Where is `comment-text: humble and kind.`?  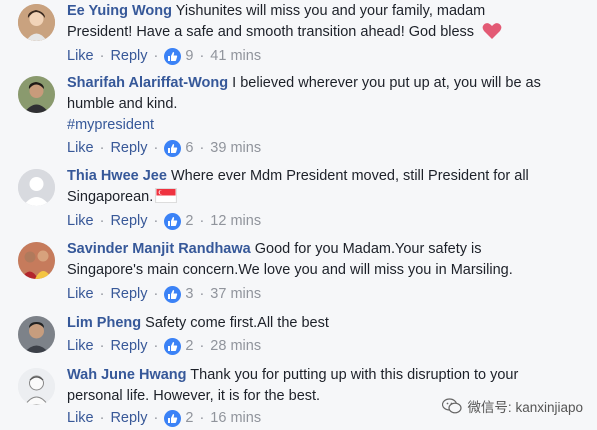
comment-text: humble and kind. is located at coordinates (122, 104).